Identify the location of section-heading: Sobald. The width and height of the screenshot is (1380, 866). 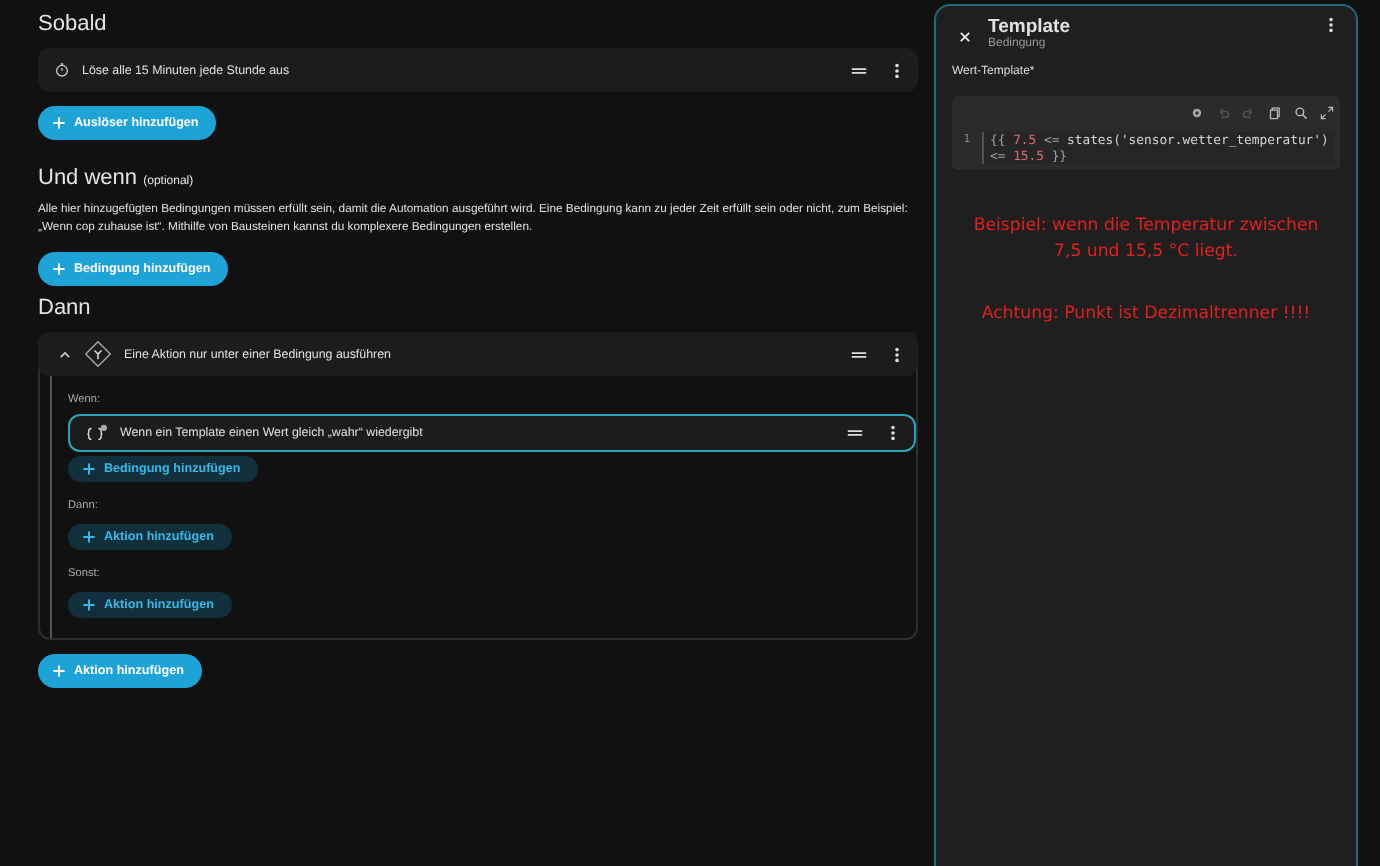
(72, 24).